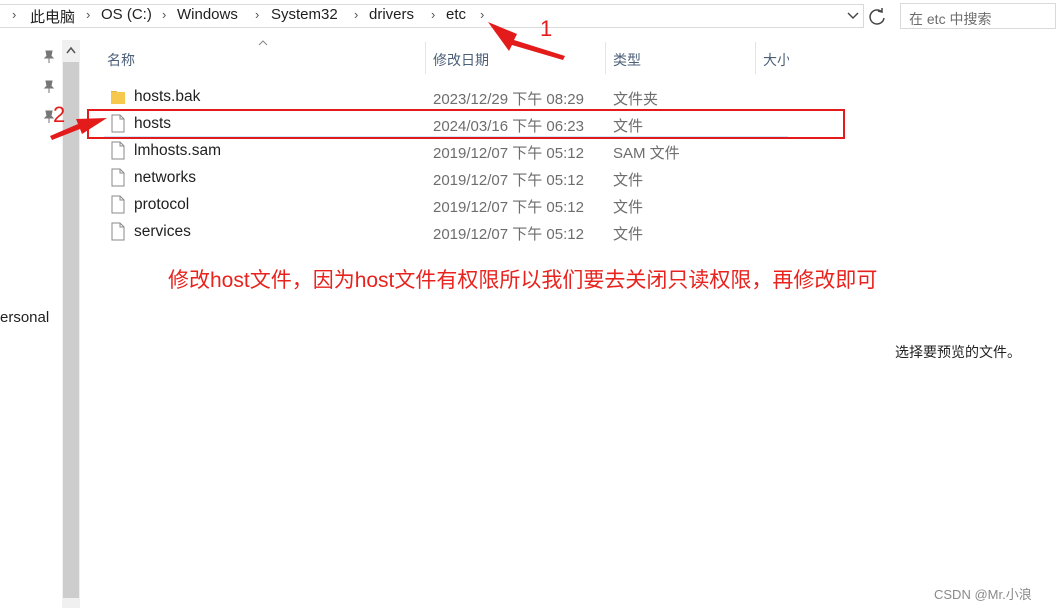 This screenshot has width=1056, height=608. What do you see at coordinates (391, 14) in the screenshot?
I see `breadcrumb-drivers: drivers` at bounding box center [391, 14].